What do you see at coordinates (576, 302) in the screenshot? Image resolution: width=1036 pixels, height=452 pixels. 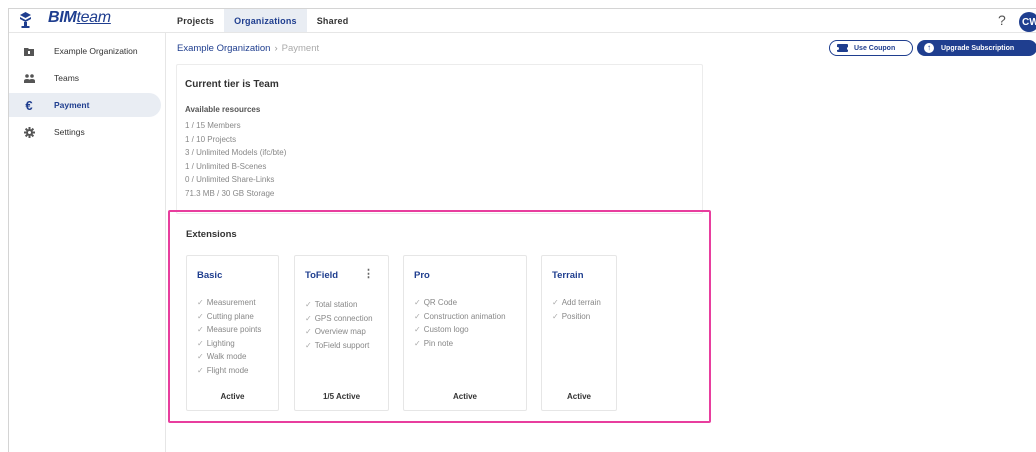 I see `feature-item: ✓ Add terrain` at bounding box center [576, 302].